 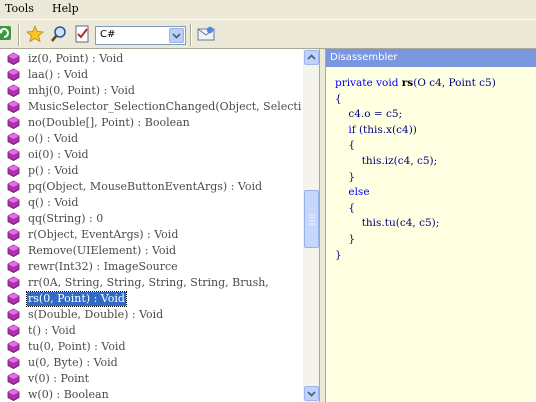 What do you see at coordinates (151, 299) in the screenshot?
I see `tree-item: rs(0, Point) : Void` at bounding box center [151, 299].